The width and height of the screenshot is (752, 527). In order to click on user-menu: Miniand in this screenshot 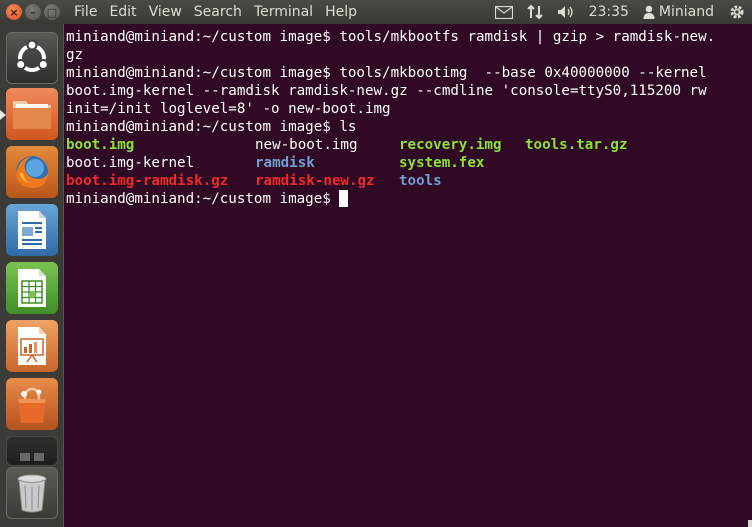, I will do `click(678, 12)`.